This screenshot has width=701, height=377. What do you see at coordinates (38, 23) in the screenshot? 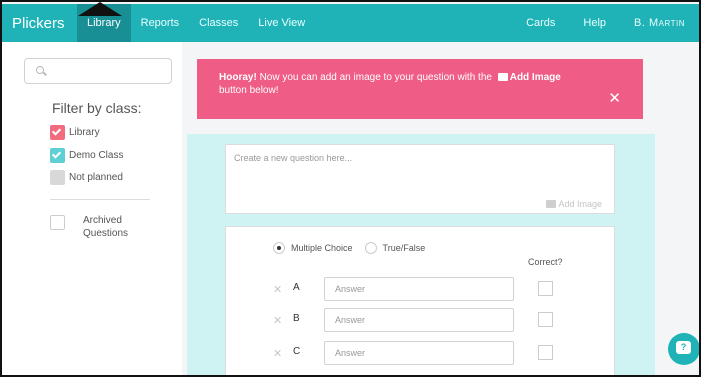
I see `brand-logo: Plickers` at bounding box center [38, 23].